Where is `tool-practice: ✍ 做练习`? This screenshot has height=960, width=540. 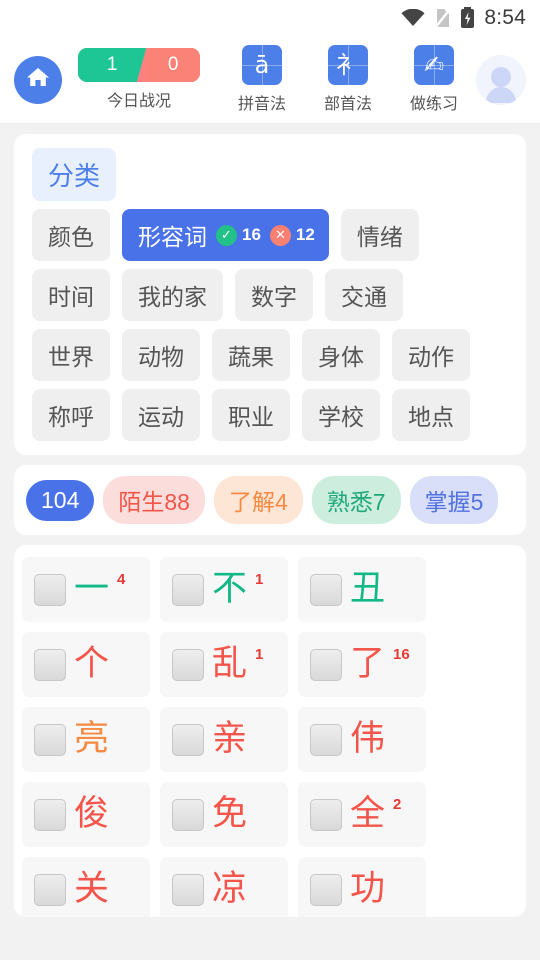
tool-practice: ✍ 做练习 is located at coordinates (434, 79).